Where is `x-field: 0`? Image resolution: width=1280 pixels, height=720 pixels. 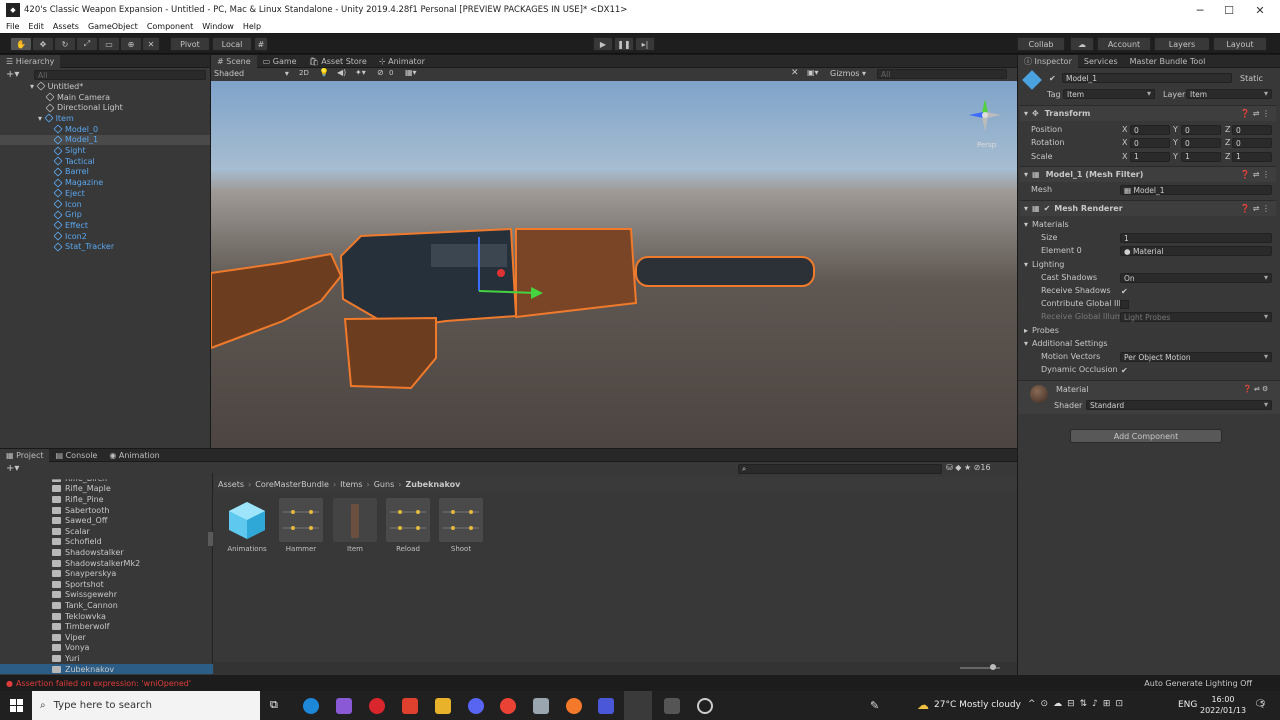
x-field: 0 is located at coordinates (1150, 143).